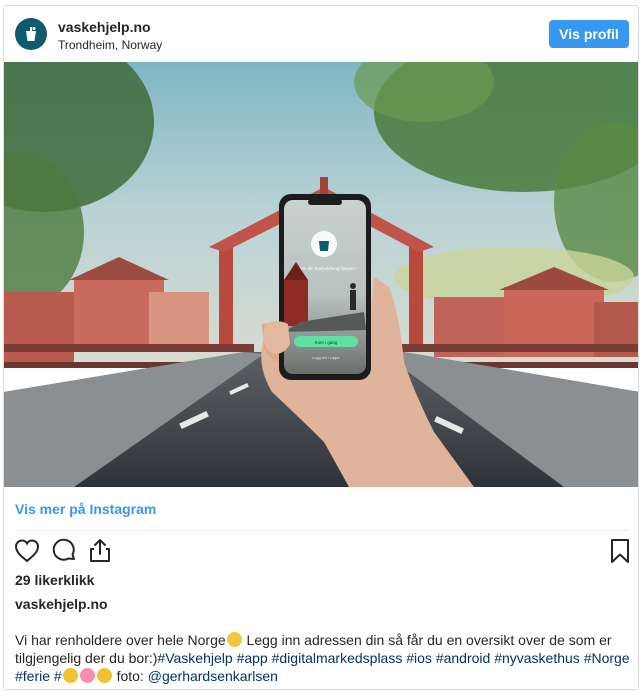 Image resolution: width=642 pixels, height=692 pixels. What do you see at coordinates (213, 676) in the screenshot?
I see `mention-link: @gerhardsenkarlsen` at bounding box center [213, 676].